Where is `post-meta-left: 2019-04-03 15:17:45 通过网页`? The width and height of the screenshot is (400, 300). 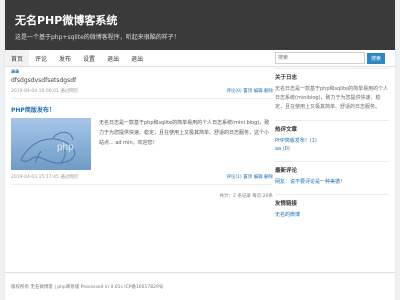 post-meta-left: 2019-04-03 15:17:45 通过网页 is located at coordinates (45, 177).